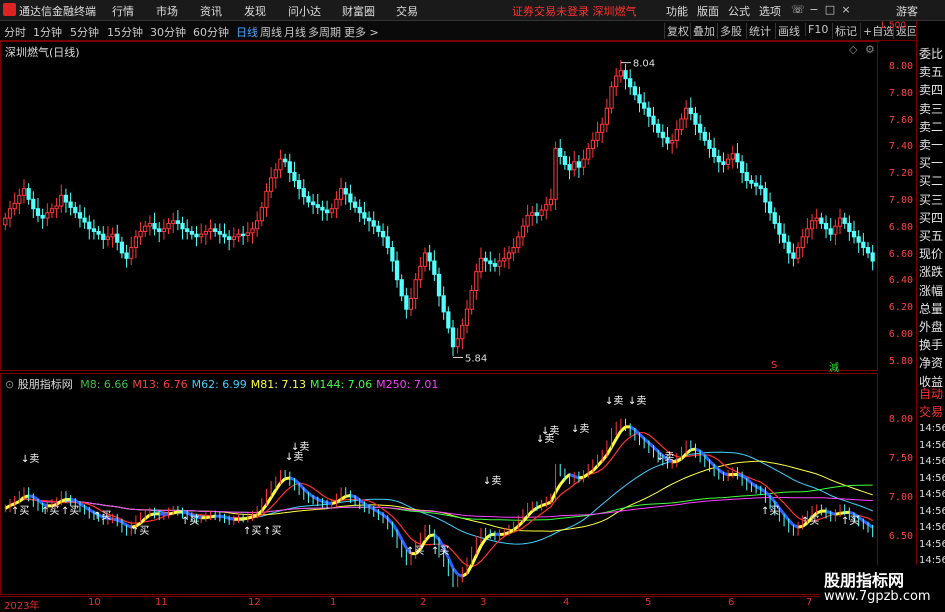 This screenshot has width=945, height=612. I want to click on side-item: 自动, so click(931, 393).